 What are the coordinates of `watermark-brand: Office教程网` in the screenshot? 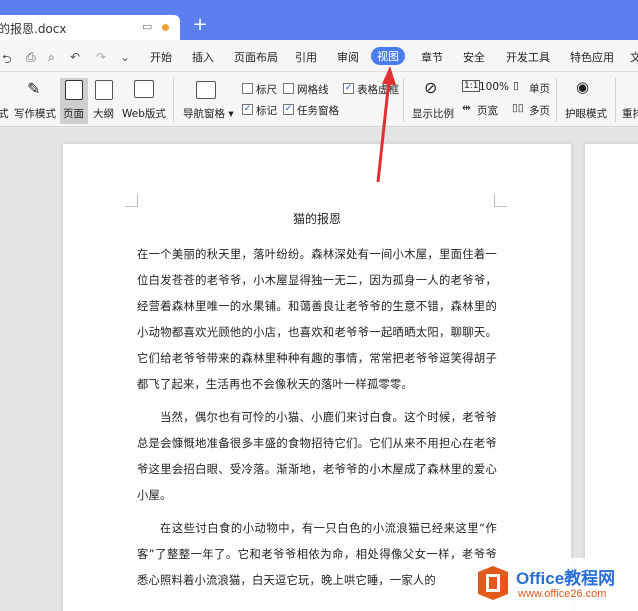 It's located at (566, 578).